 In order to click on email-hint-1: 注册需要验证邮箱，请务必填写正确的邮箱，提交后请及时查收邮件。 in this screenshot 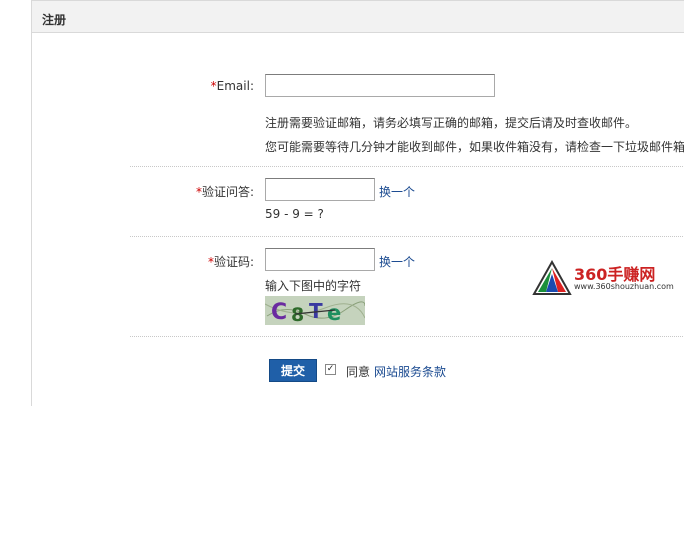, I will do `click(451, 123)`.